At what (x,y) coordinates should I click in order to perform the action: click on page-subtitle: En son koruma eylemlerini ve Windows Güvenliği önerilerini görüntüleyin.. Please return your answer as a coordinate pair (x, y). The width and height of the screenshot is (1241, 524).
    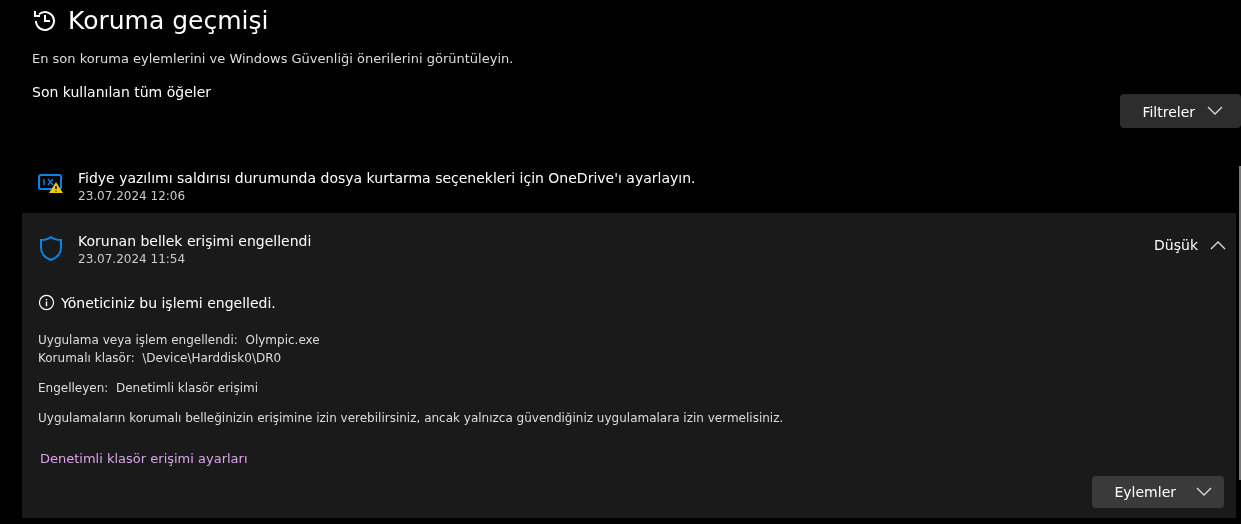
    Looking at the image, I should click on (273, 58).